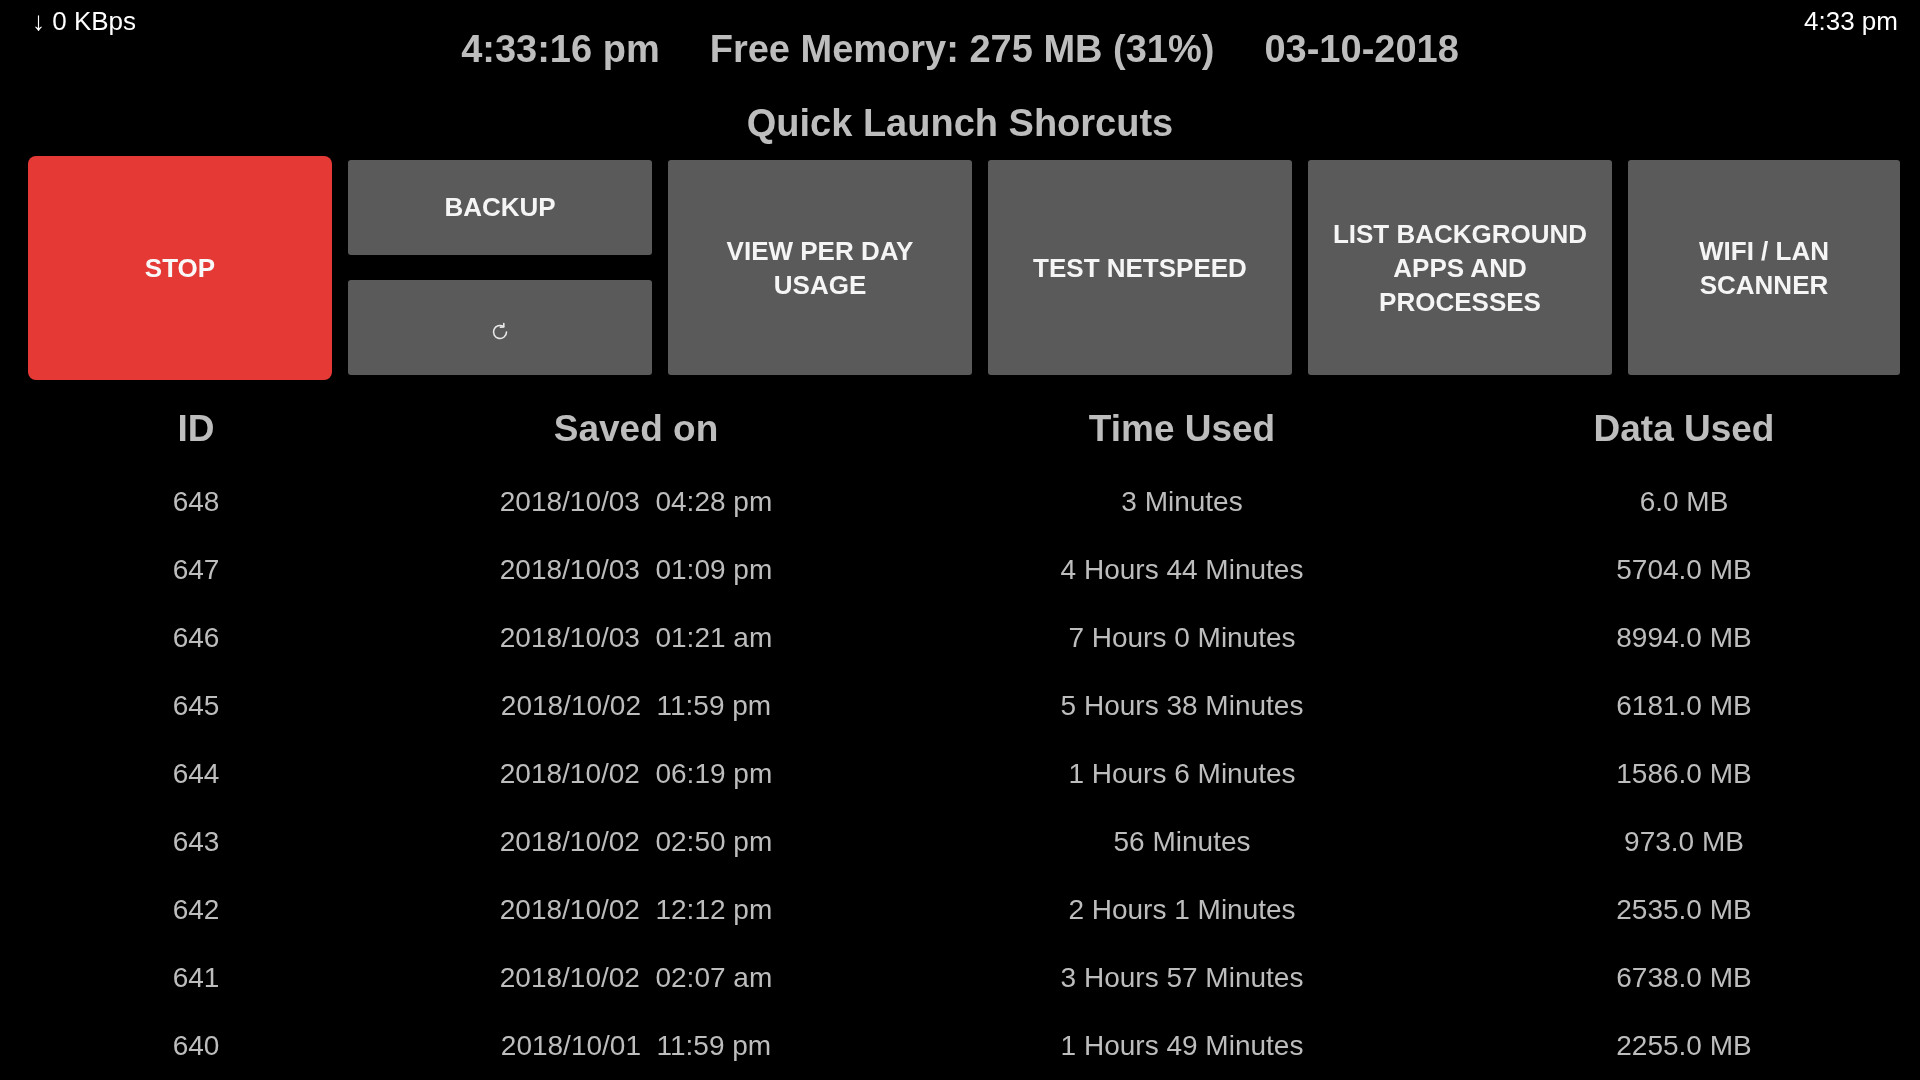  What do you see at coordinates (1182, 1046) in the screenshot?
I see `table-cell: 1 Hours 49 Minutes` at bounding box center [1182, 1046].